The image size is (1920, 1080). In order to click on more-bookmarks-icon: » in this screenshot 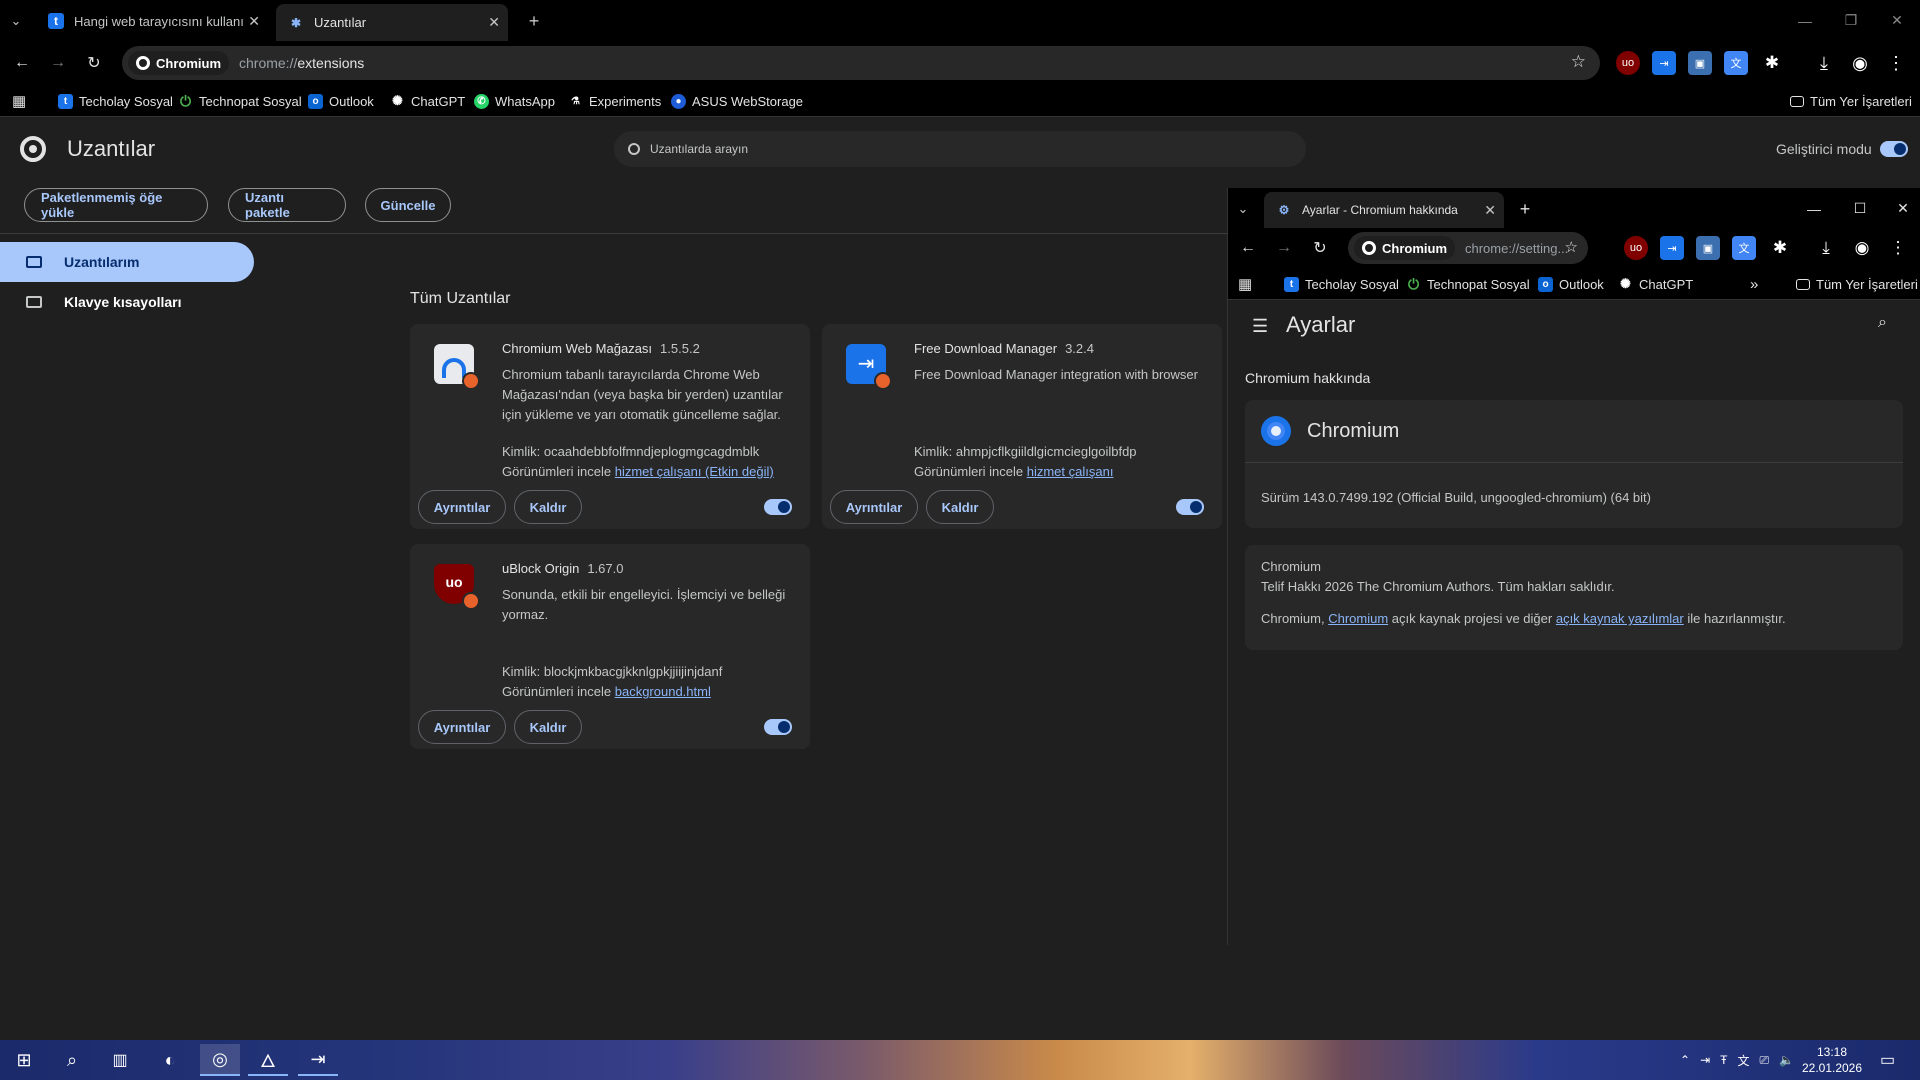, I will do `click(1754, 284)`.